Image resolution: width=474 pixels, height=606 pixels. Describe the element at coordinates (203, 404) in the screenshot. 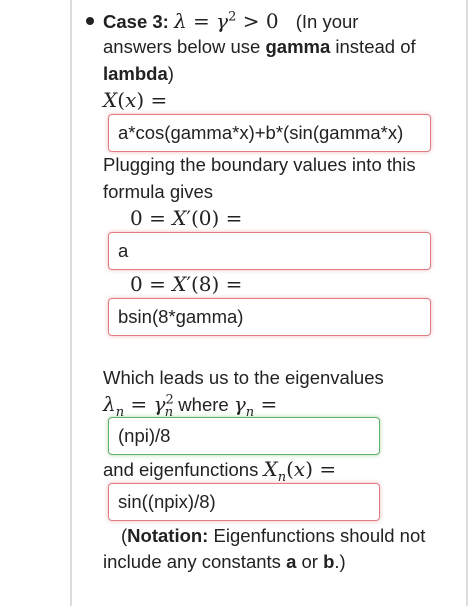

I see `where-text: where` at that location.